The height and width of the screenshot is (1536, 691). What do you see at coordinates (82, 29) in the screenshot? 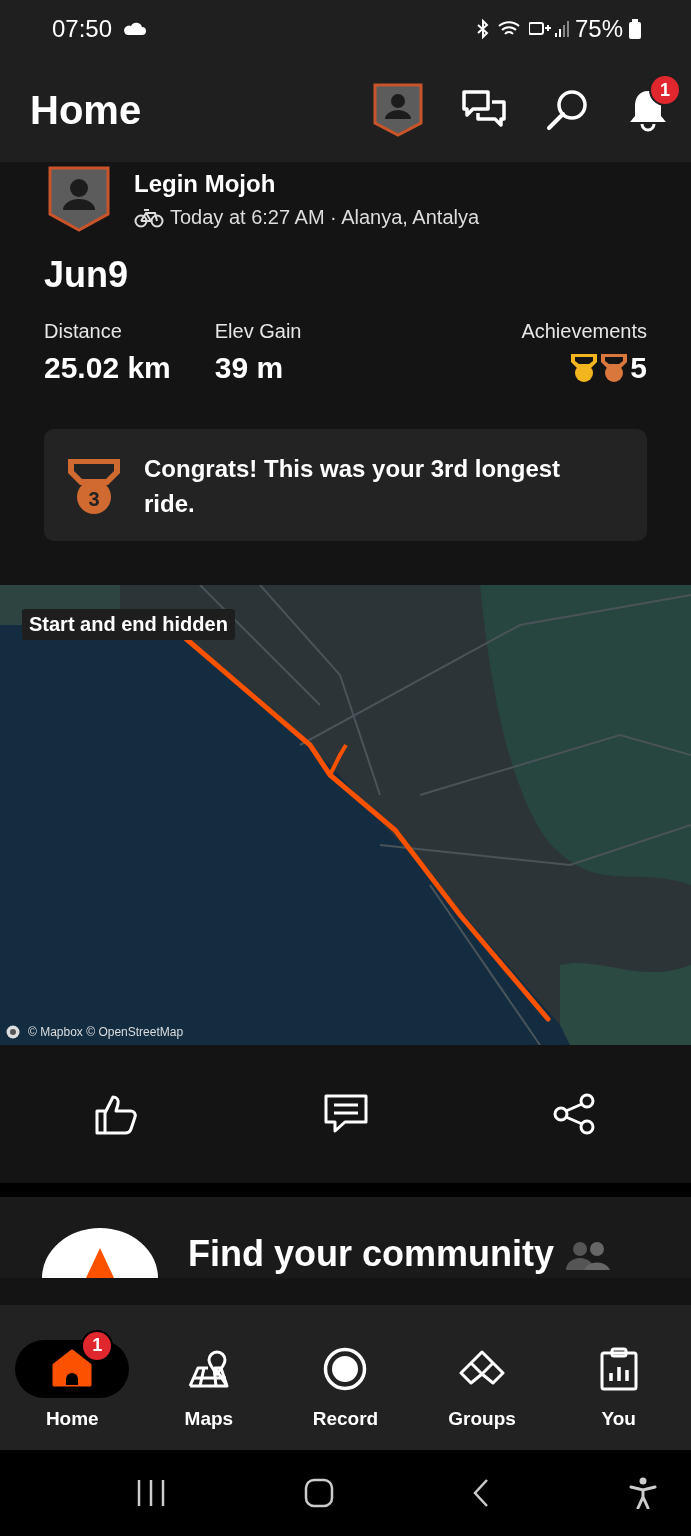
I see `status-time: 07:50` at bounding box center [82, 29].